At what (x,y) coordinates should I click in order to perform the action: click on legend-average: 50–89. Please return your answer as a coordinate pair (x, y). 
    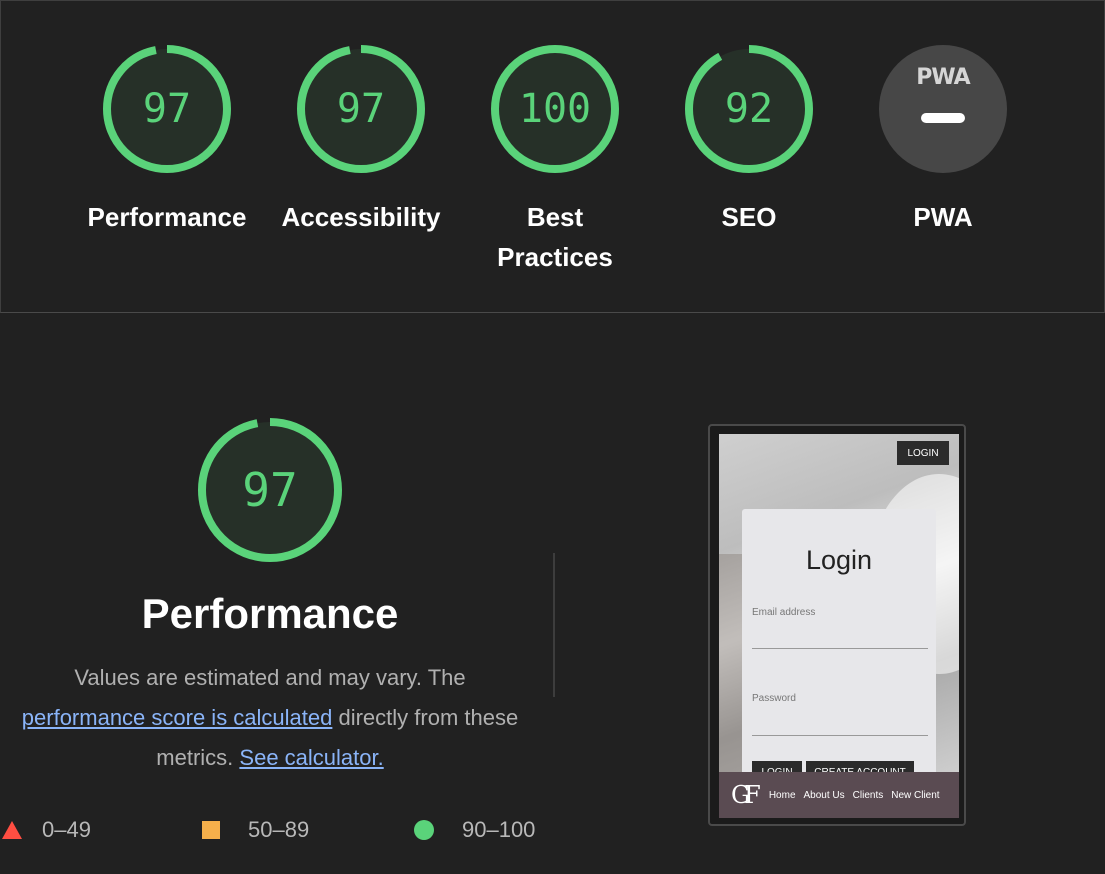
    Looking at the image, I should click on (255, 830).